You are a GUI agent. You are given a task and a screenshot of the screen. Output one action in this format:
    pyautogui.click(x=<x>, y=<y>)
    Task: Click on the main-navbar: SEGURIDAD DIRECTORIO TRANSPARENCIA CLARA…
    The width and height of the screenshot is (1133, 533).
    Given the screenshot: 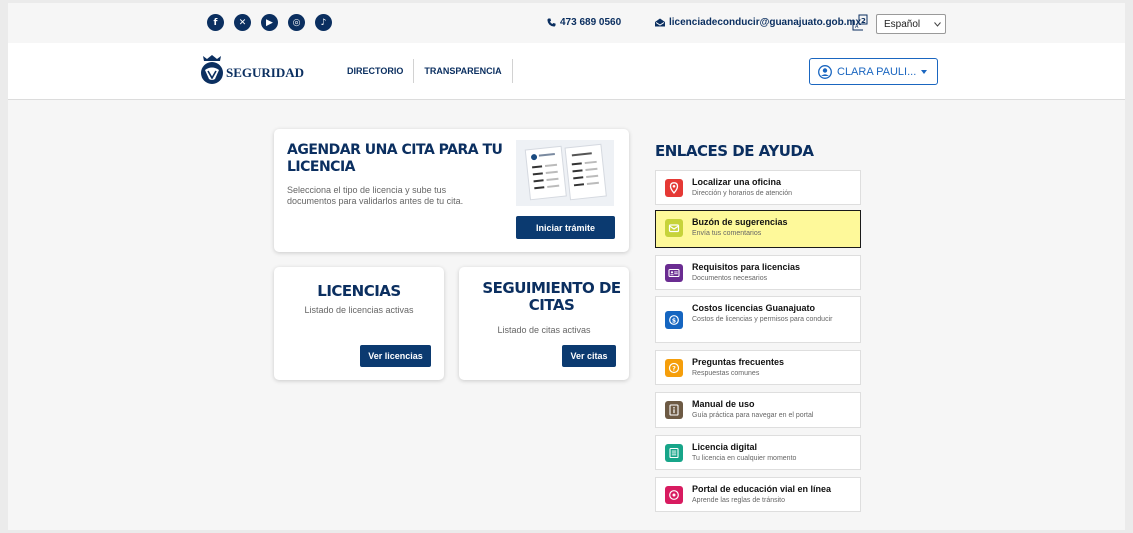 What is the action you would take?
    pyautogui.click(x=566, y=71)
    